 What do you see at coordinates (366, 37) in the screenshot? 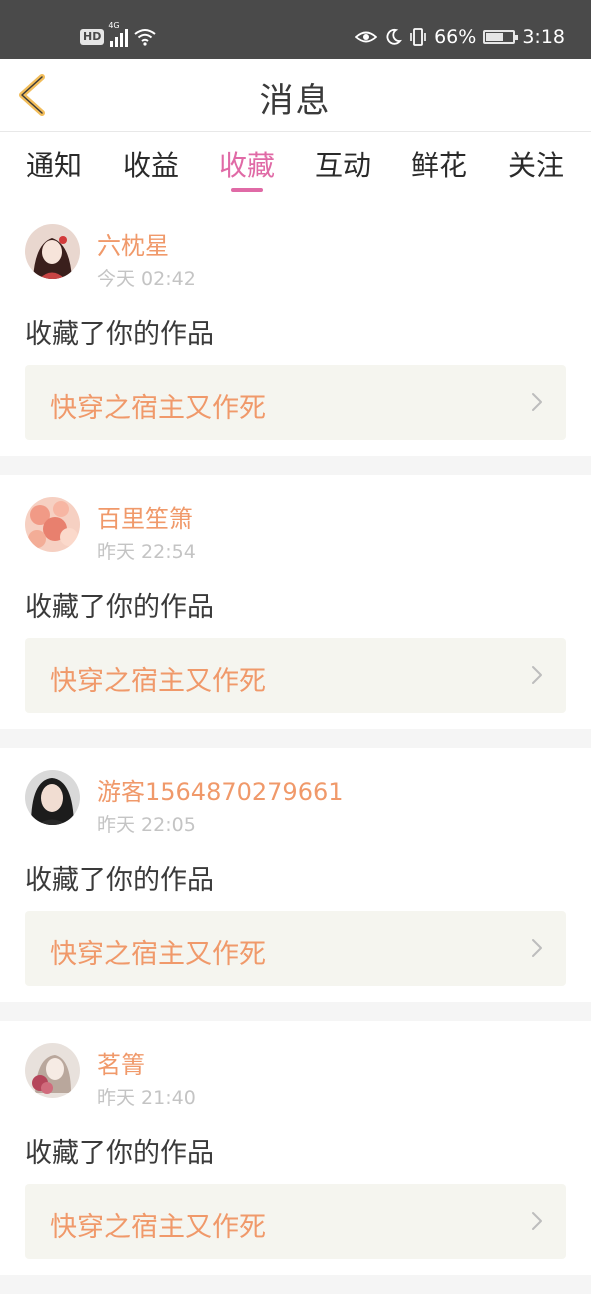
I see `eye-comfort-icon` at bounding box center [366, 37].